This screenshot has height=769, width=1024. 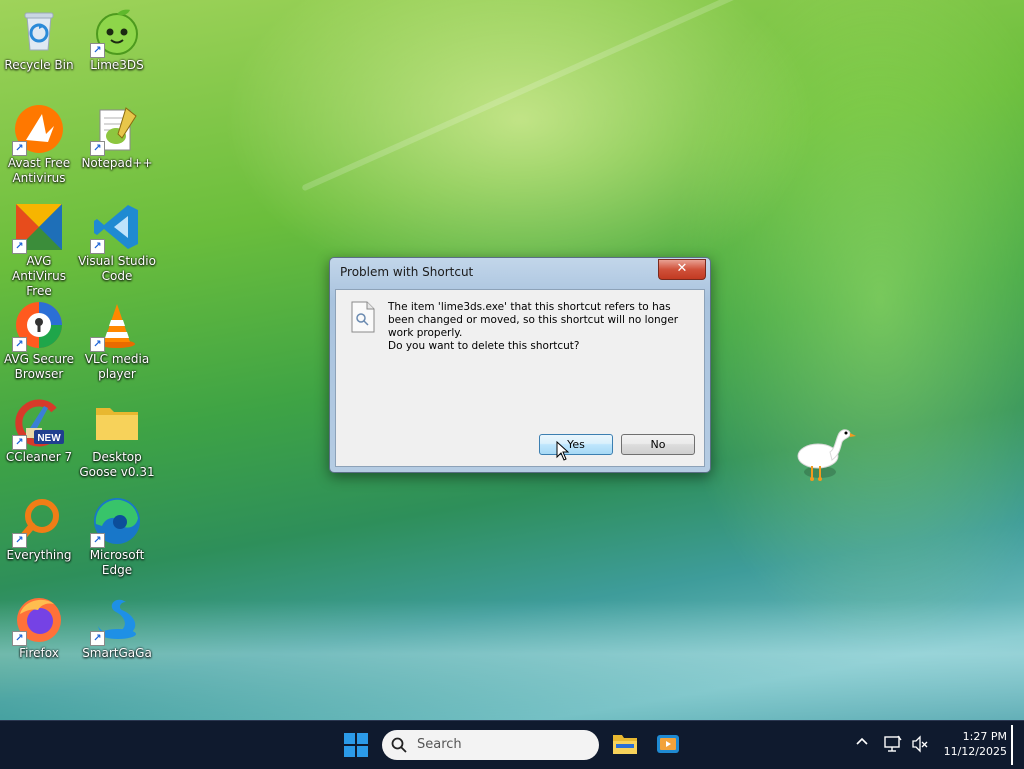 I want to click on wallpaper-streak, so click(x=540, y=96).